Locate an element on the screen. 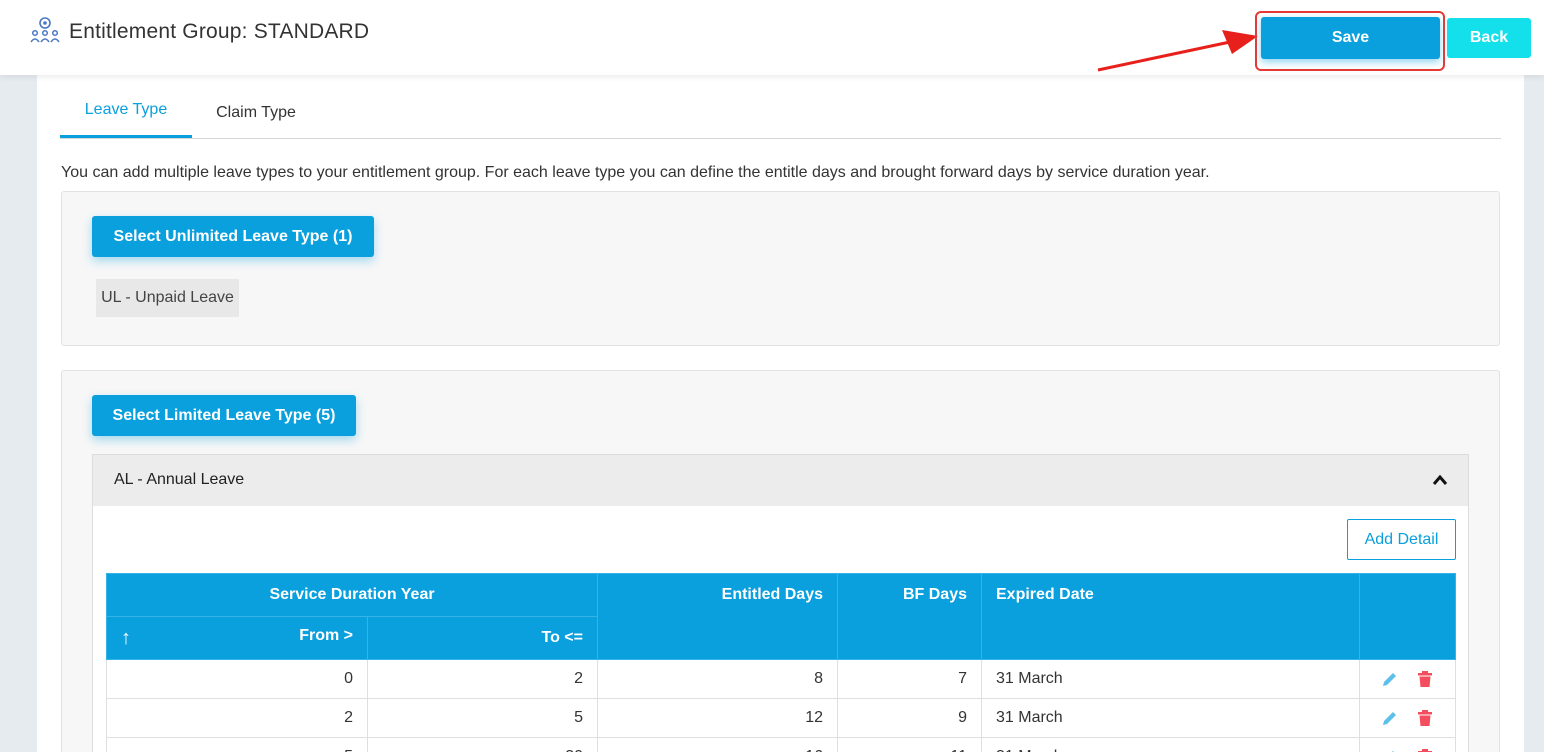  table-row: 5 30 16 11 31 March is located at coordinates (781, 744).